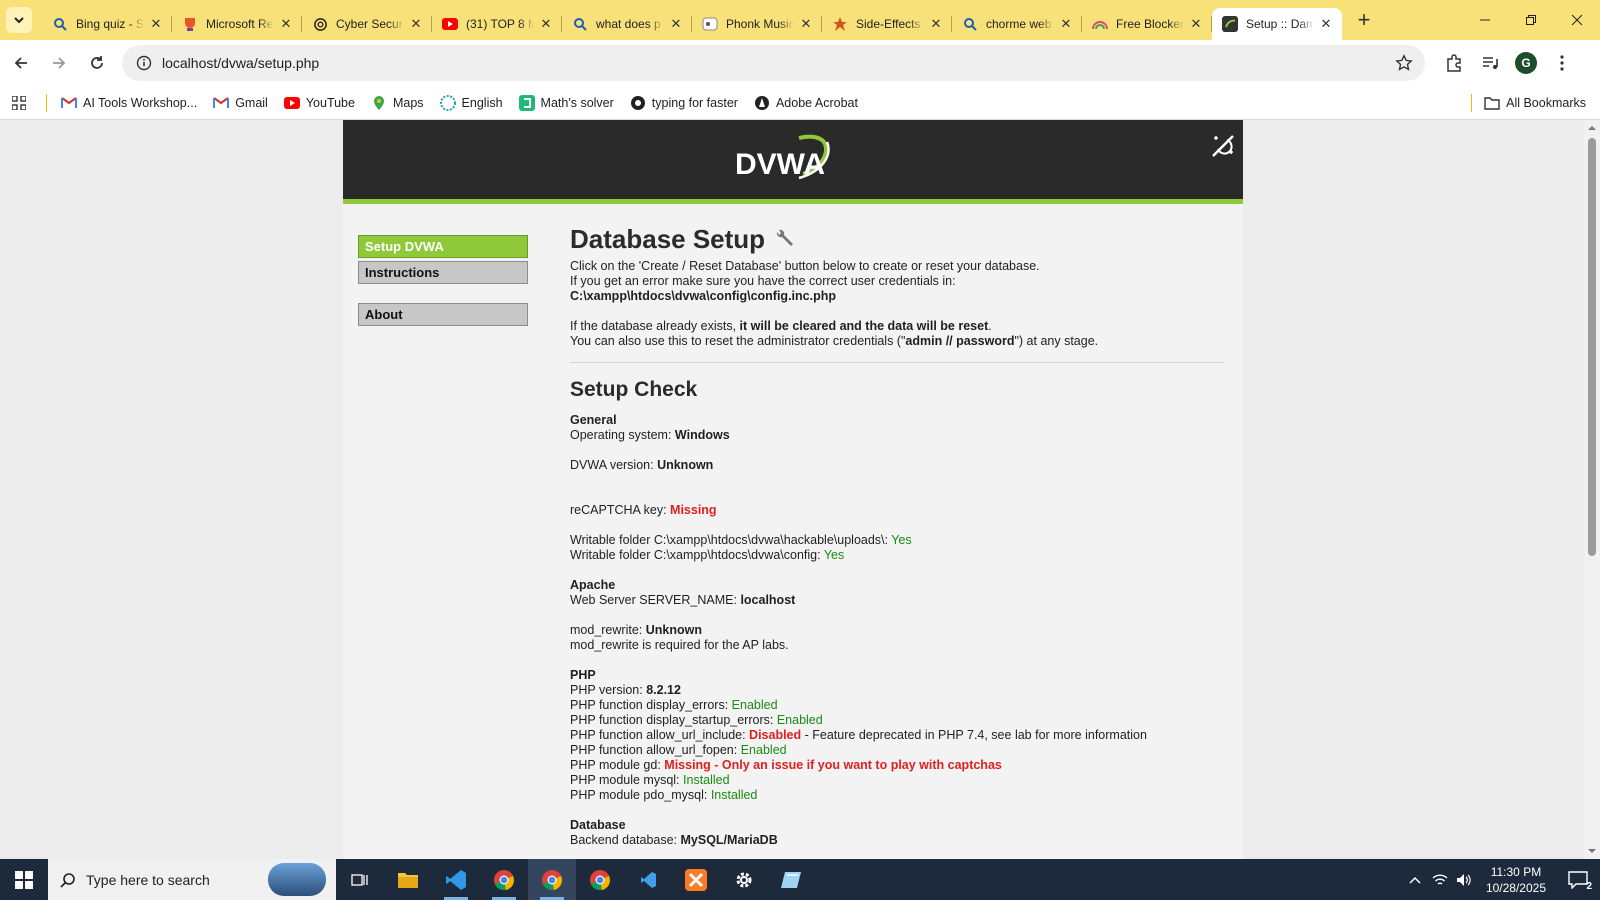 The image size is (1600, 900). What do you see at coordinates (1562, 63) in the screenshot?
I see `menu-icon` at bounding box center [1562, 63].